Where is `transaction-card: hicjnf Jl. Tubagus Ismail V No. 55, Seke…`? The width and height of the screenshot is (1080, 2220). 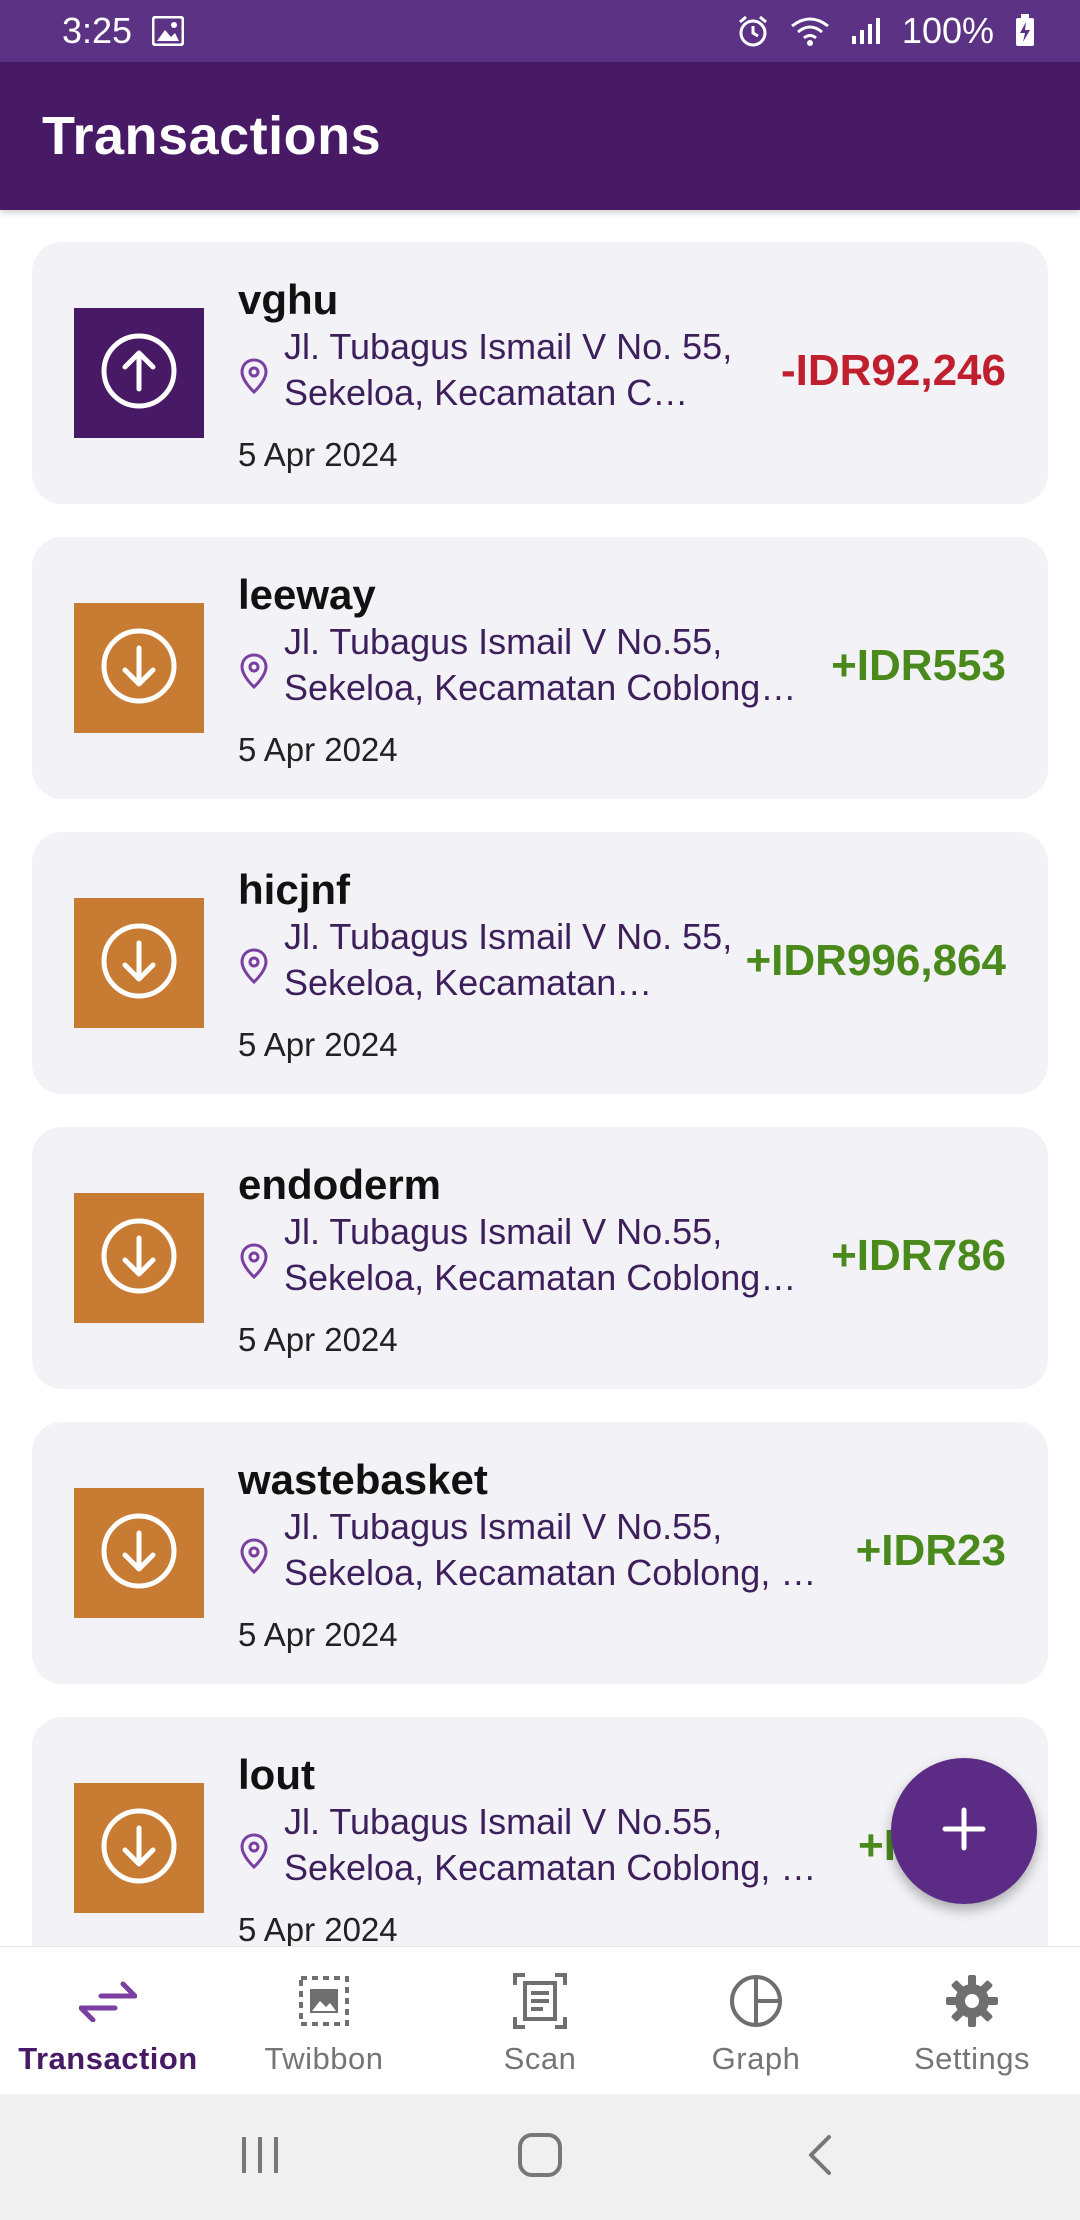 transaction-card: hicjnf Jl. Tubagus Ismail V No. 55, Seke… is located at coordinates (540, 963).